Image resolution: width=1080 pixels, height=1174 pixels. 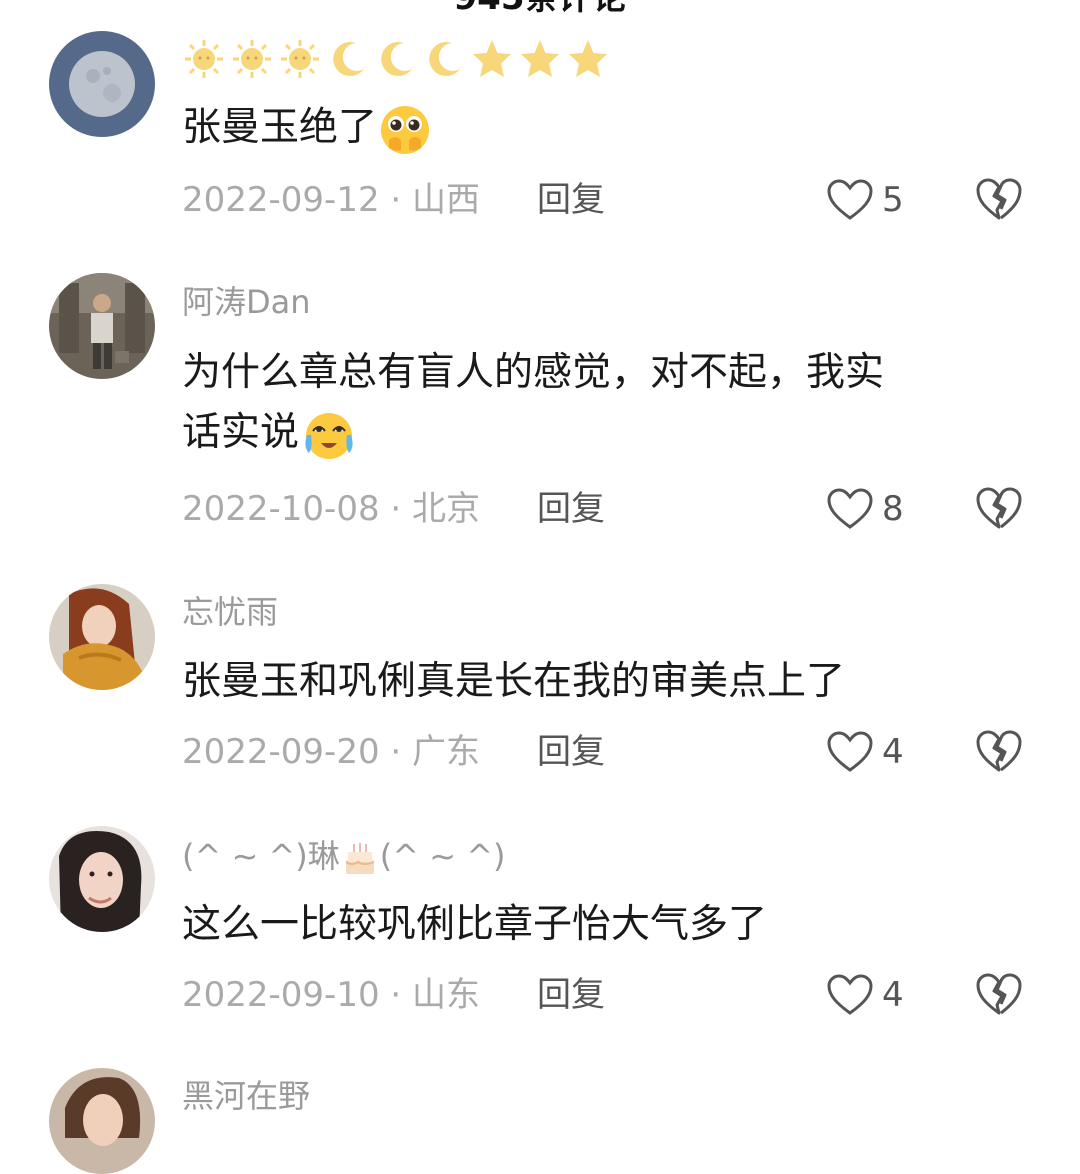 What do you see at coordinates (446, 509) in the screenshot?
I see `comment-location: 北京` at bounding box center [446, 509].